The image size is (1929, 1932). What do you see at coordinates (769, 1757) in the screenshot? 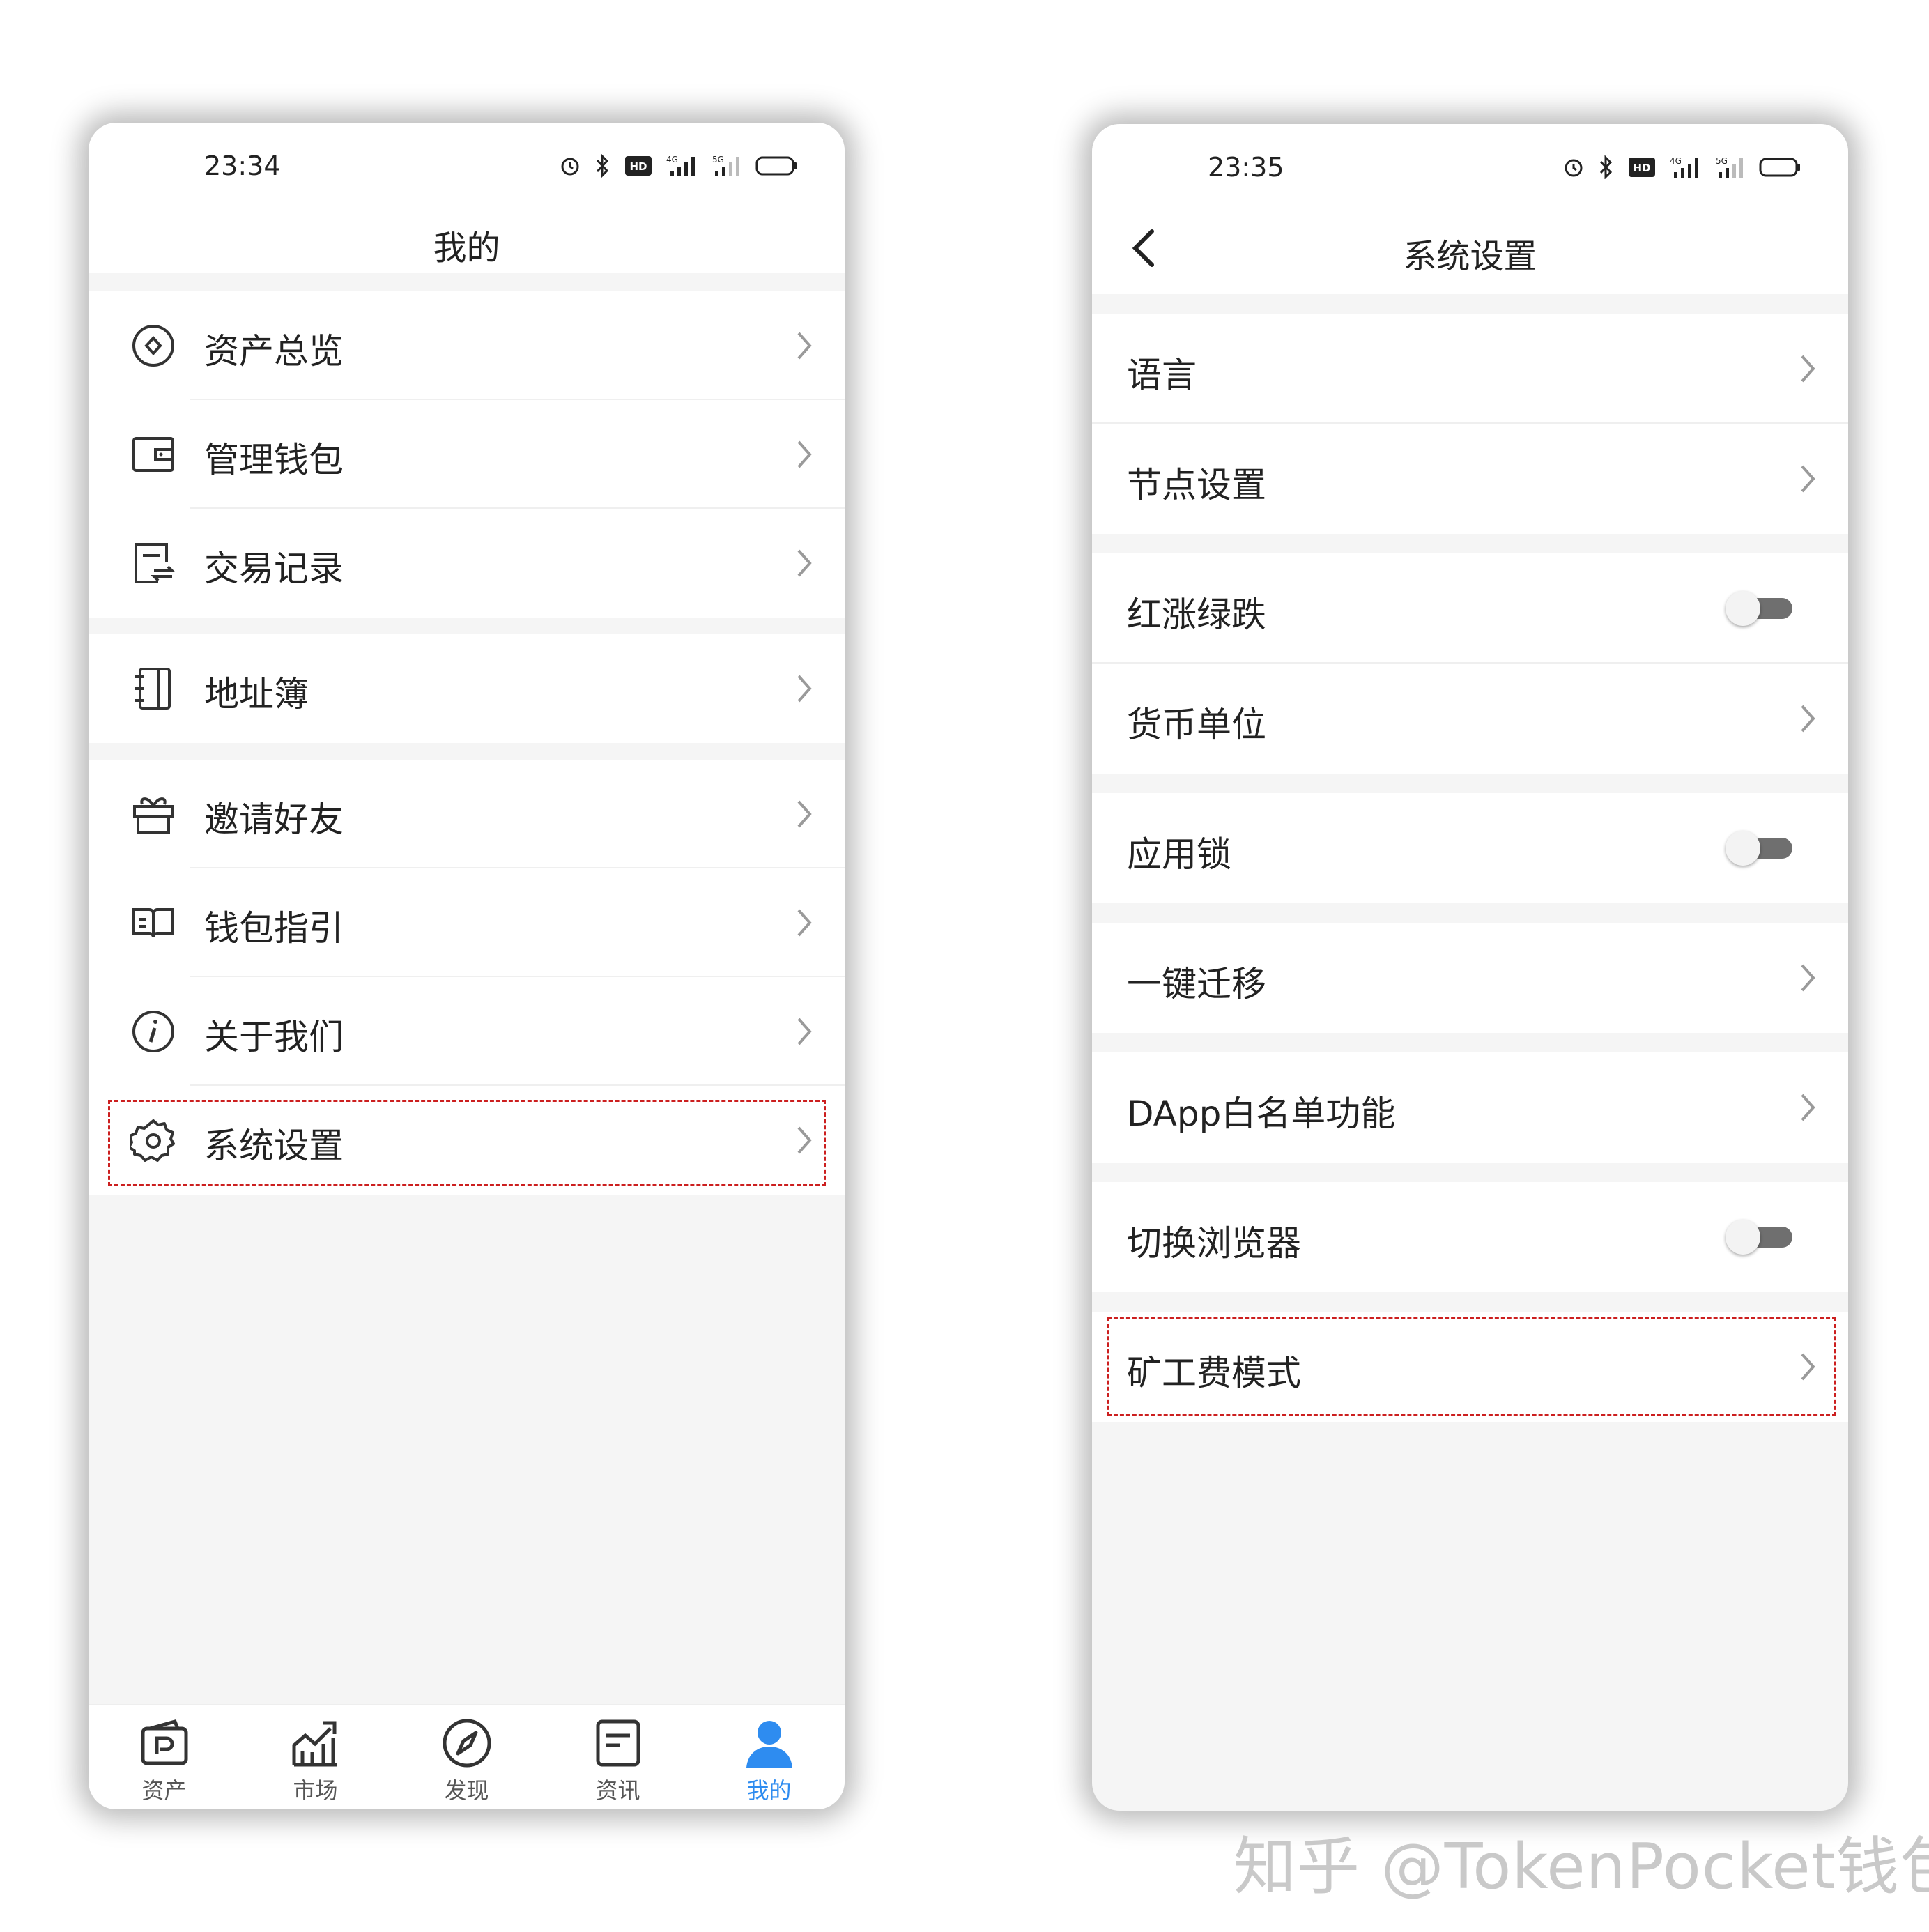
I see `tab-my: 我的` at bounding box center [769, 1757].